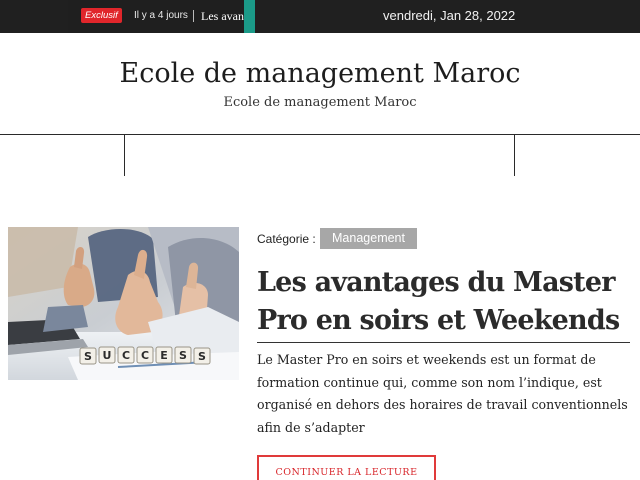  Describe the element at coordinates (161, 15) in the screenshot. I see `ticker-time-ago: Il y a 4 jours` at that location.